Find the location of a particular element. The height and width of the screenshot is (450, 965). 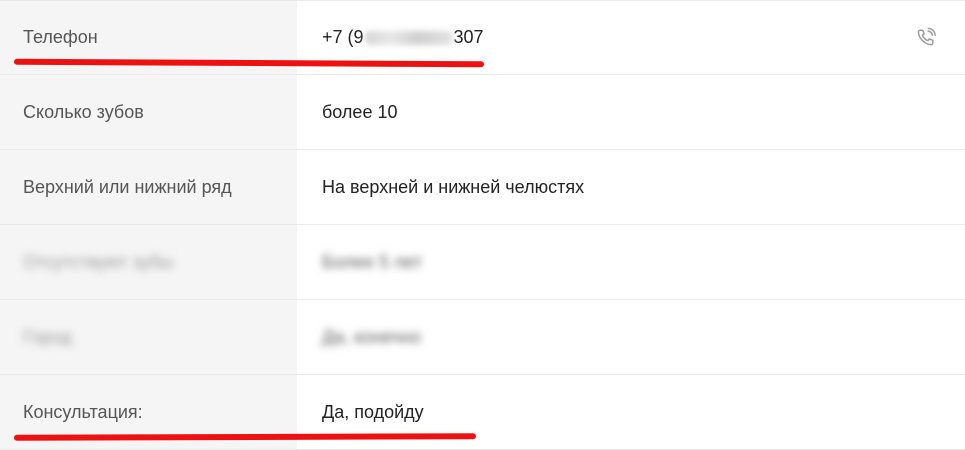

row-label-teeth-count: Сколько зубов is located at coordinates (148, 112).